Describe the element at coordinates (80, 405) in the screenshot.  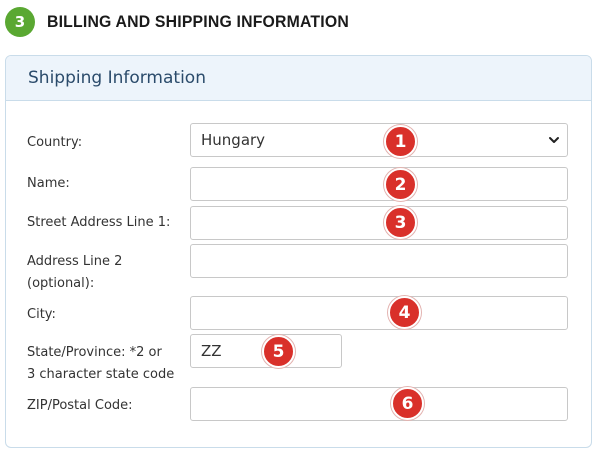
I see `zip-postal-code-label: ZIP/Postal Code:` at that location.